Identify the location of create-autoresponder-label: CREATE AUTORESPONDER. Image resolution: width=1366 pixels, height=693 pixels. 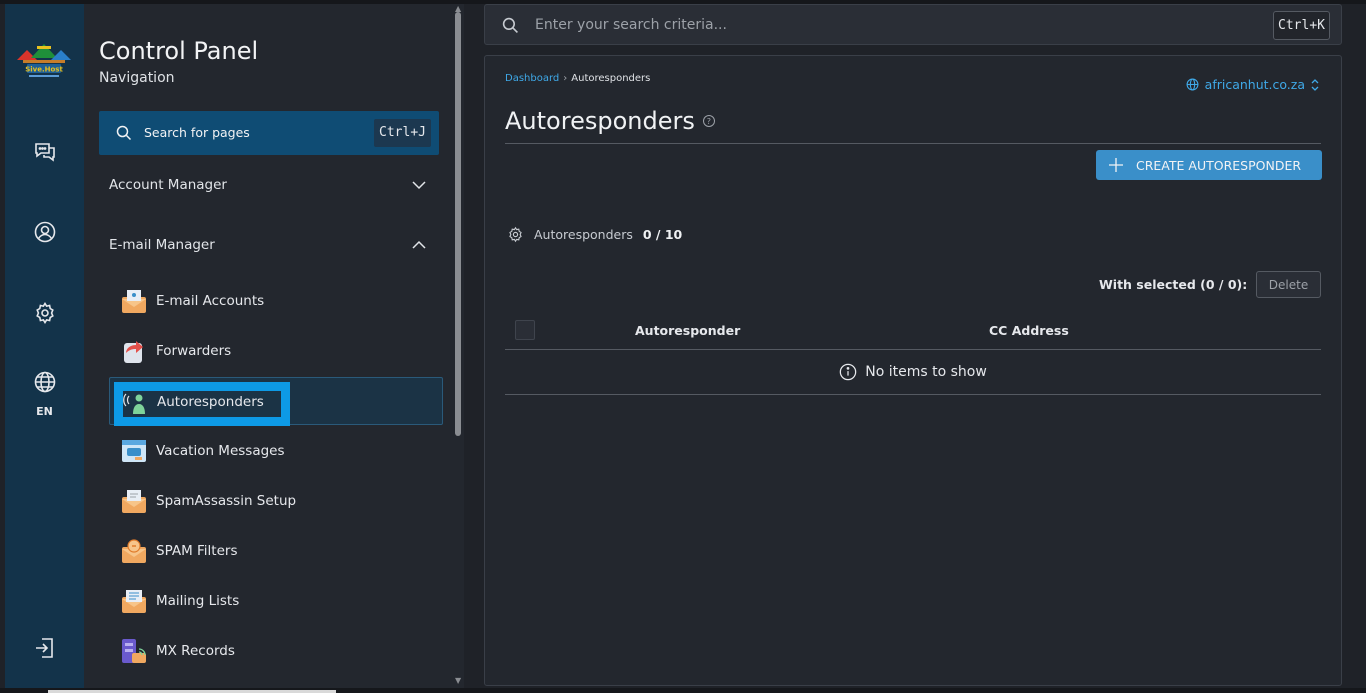
(1219, 165).